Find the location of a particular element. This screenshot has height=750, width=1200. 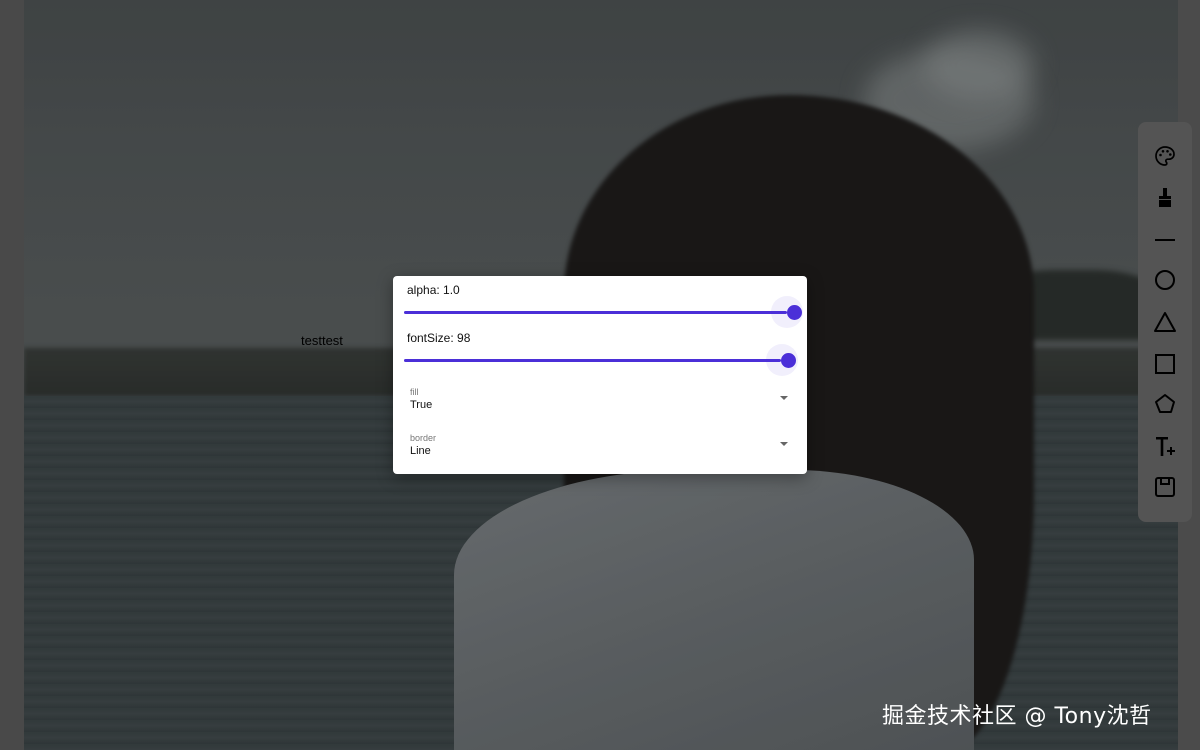

add-text-icon is located at coordinates (1165, 446).